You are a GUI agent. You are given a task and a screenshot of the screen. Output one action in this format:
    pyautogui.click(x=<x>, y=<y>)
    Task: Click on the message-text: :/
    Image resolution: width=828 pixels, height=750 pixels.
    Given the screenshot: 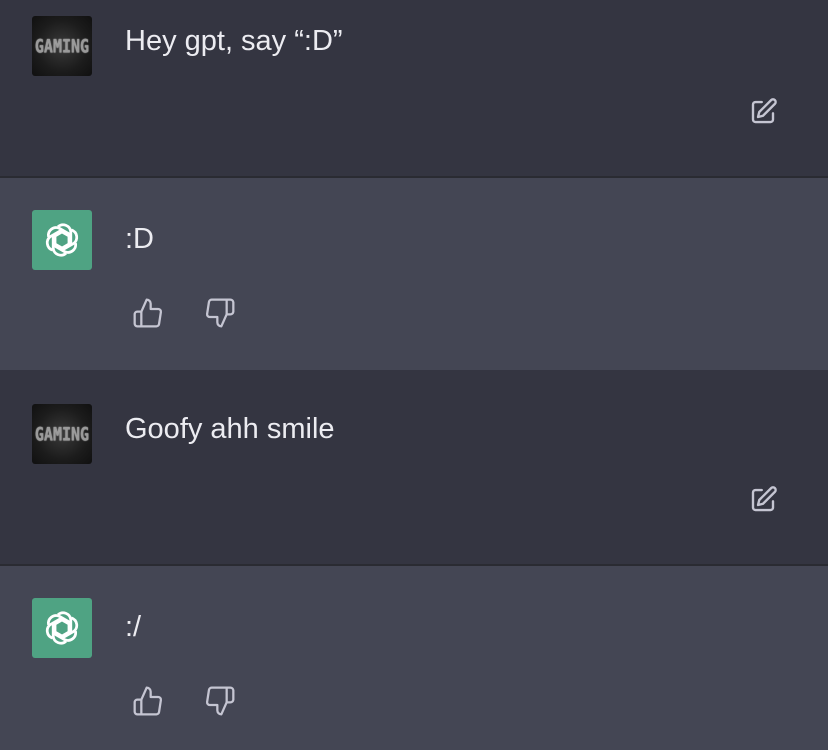 What is the action you would take?
    pyautogui.click(x=133, y=627)
    